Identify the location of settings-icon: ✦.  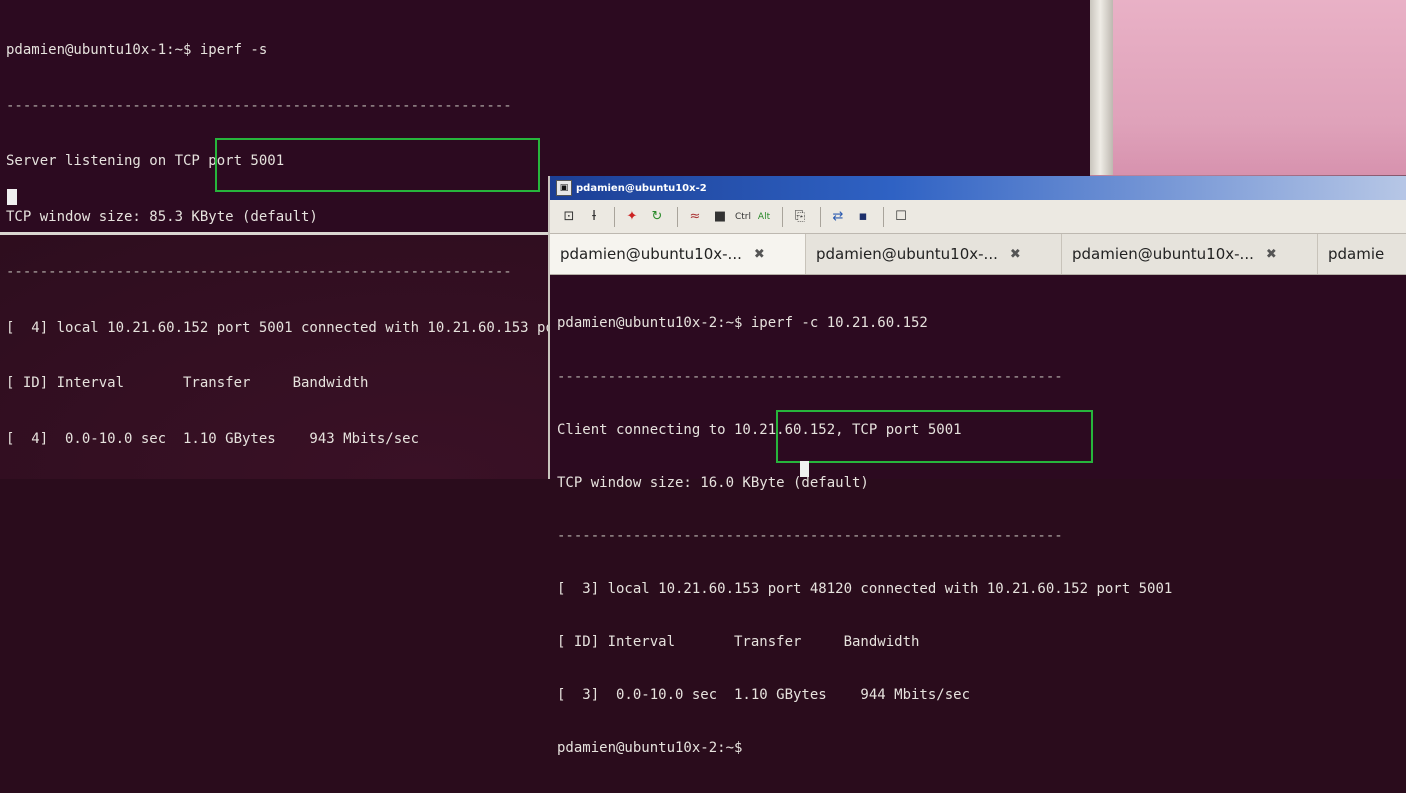
(632, 217).